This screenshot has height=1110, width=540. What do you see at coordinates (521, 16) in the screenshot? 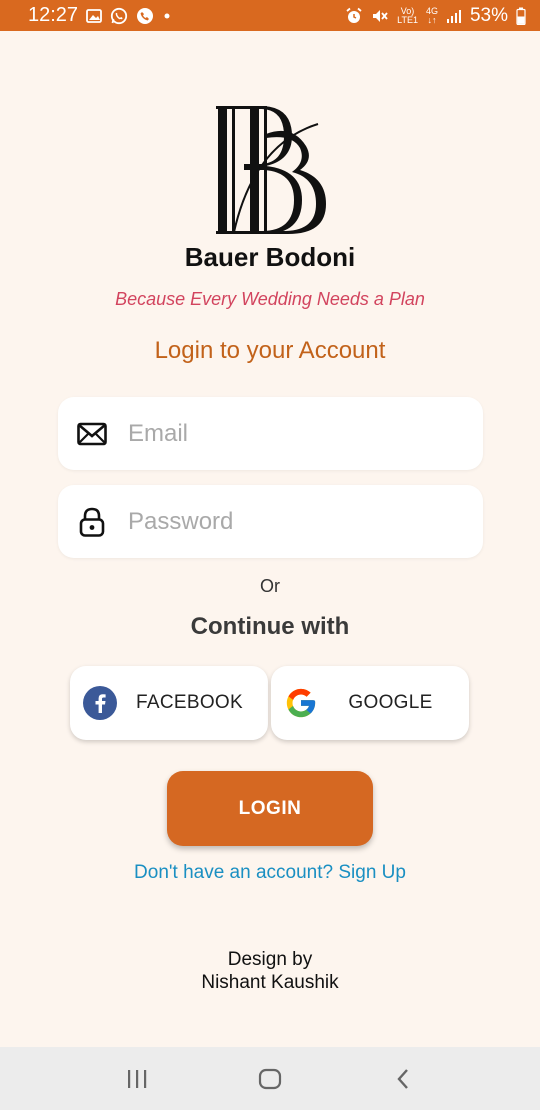
I see `battery-icon` at bounding box center [521, 16].